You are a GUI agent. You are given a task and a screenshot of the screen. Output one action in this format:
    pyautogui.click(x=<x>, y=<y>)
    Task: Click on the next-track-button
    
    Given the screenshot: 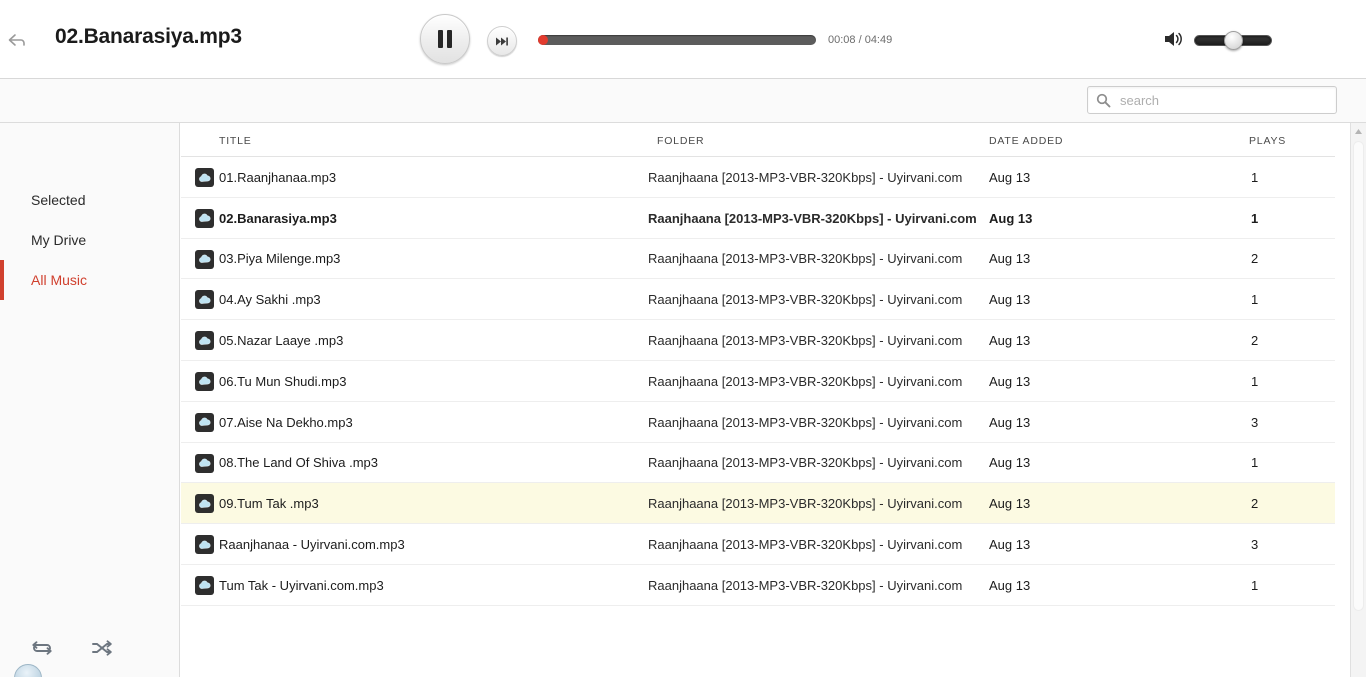 What is the action you would take?
    pyautogui.click(x=502, y=41)
    